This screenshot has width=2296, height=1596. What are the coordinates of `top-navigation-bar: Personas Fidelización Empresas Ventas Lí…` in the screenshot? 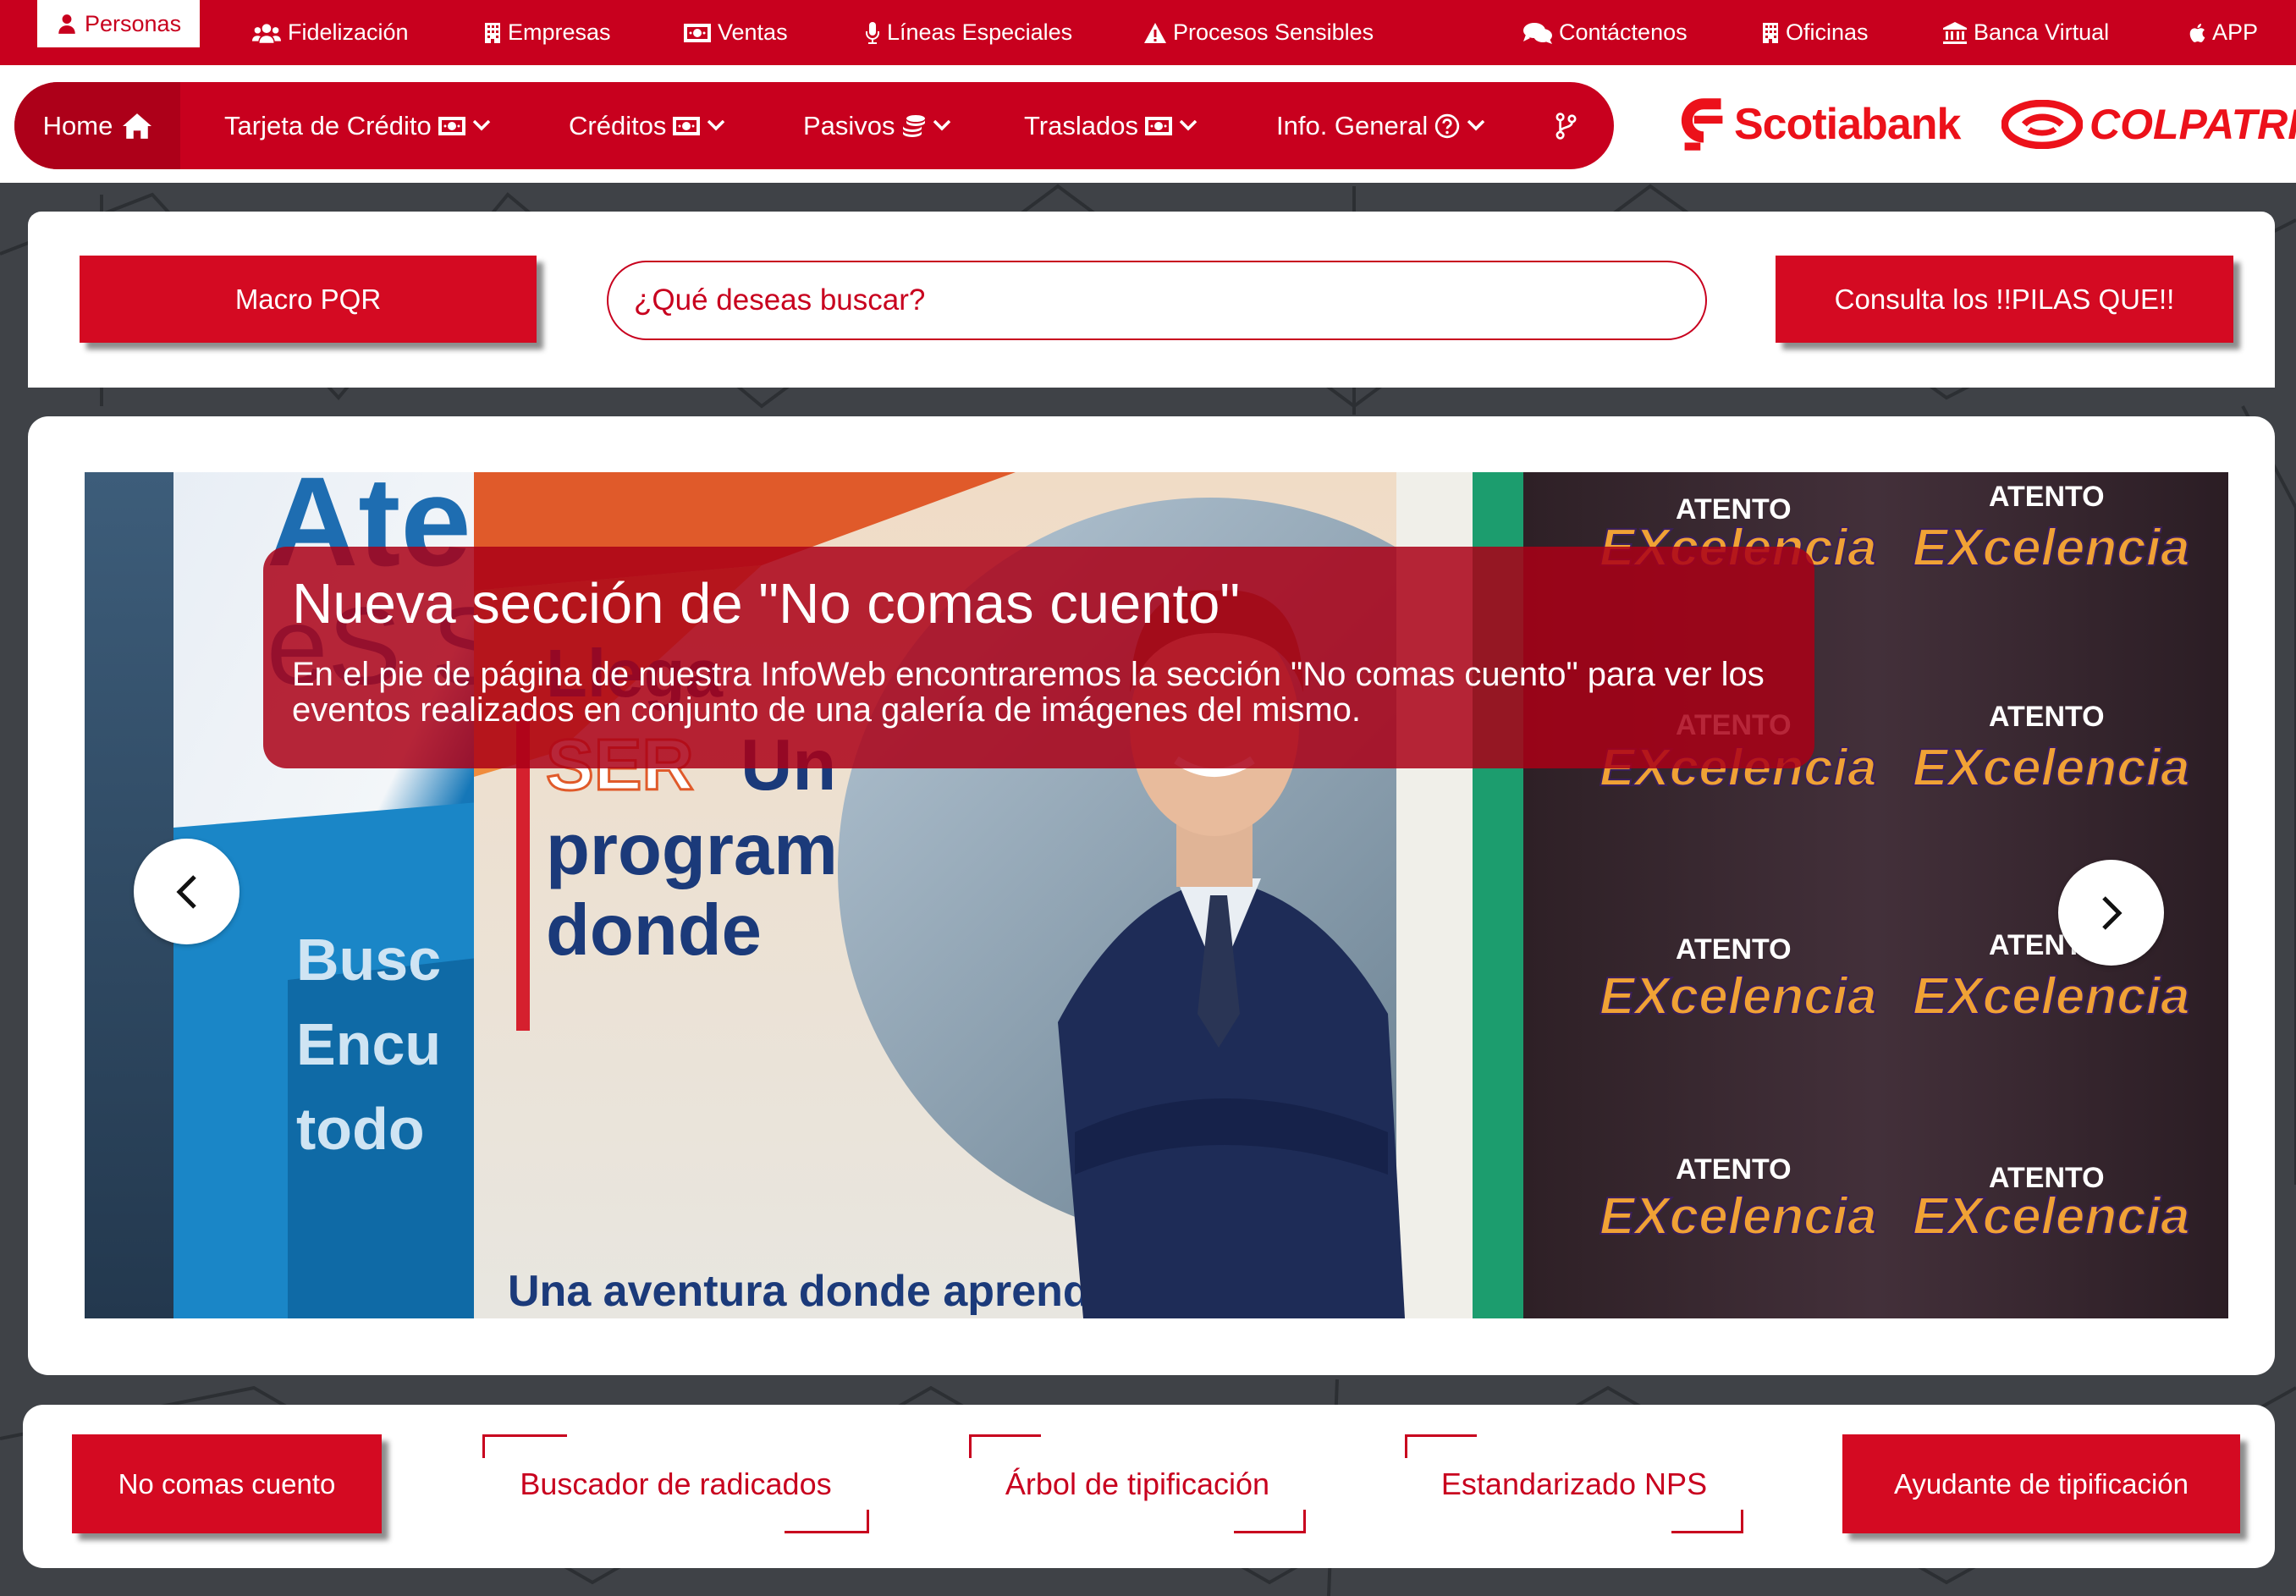 It's located at (1148, 32).